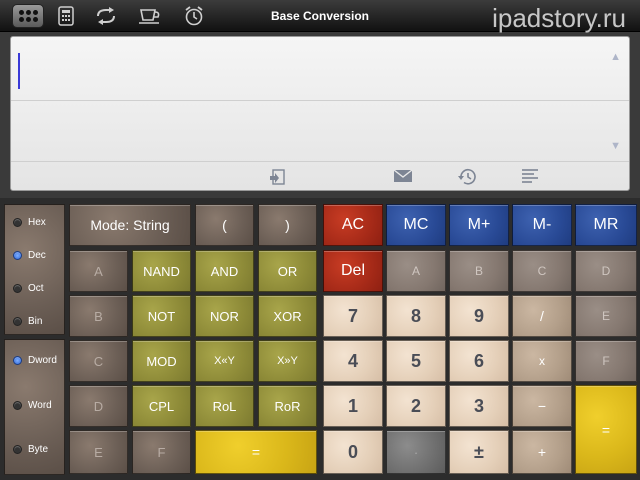 This screenshot has width=640, height=480. I want to click on radio-hex: Hex, so click(29, 222).